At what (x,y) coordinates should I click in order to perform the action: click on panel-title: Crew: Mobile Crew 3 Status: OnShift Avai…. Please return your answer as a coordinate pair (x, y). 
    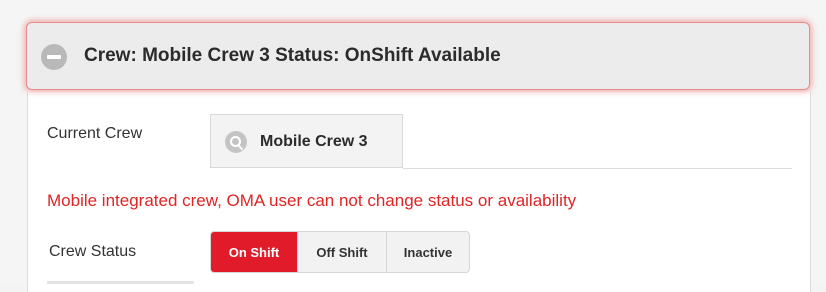
    Looking at the image, I should click on (292, 55).